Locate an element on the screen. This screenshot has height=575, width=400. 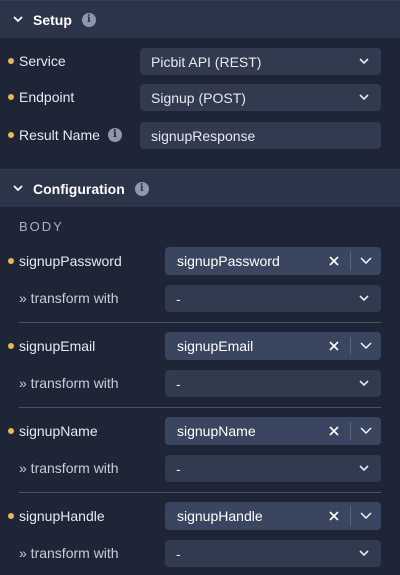
endpoint-label: Endpoint is located at coordinates (47, 97).